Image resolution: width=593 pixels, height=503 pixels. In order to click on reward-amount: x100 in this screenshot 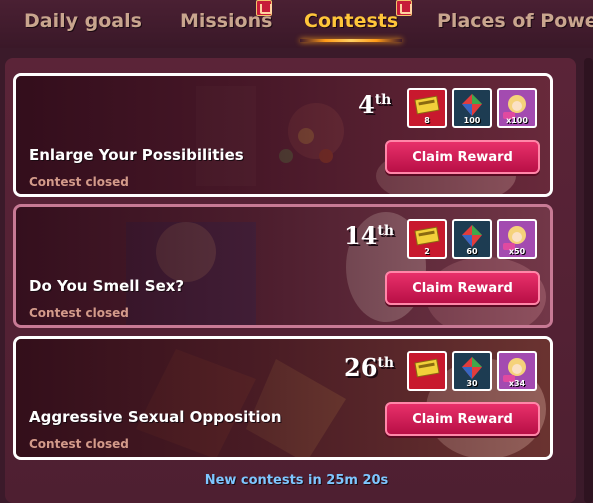, I will do `click(517, 120)`.